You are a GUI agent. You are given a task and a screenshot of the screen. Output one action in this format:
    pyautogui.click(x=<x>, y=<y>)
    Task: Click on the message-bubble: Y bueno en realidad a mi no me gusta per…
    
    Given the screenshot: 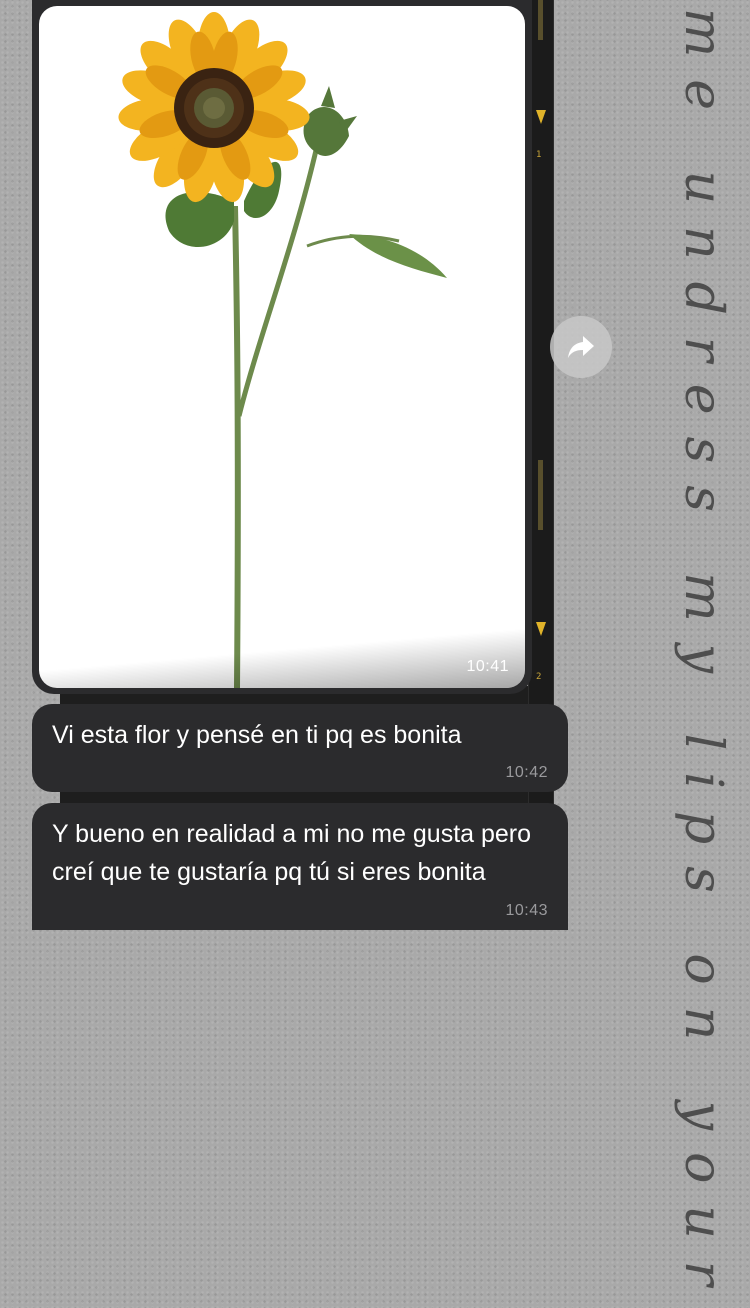 What is the action you would take?
    pyautogui.click(x=300, y=866)
    